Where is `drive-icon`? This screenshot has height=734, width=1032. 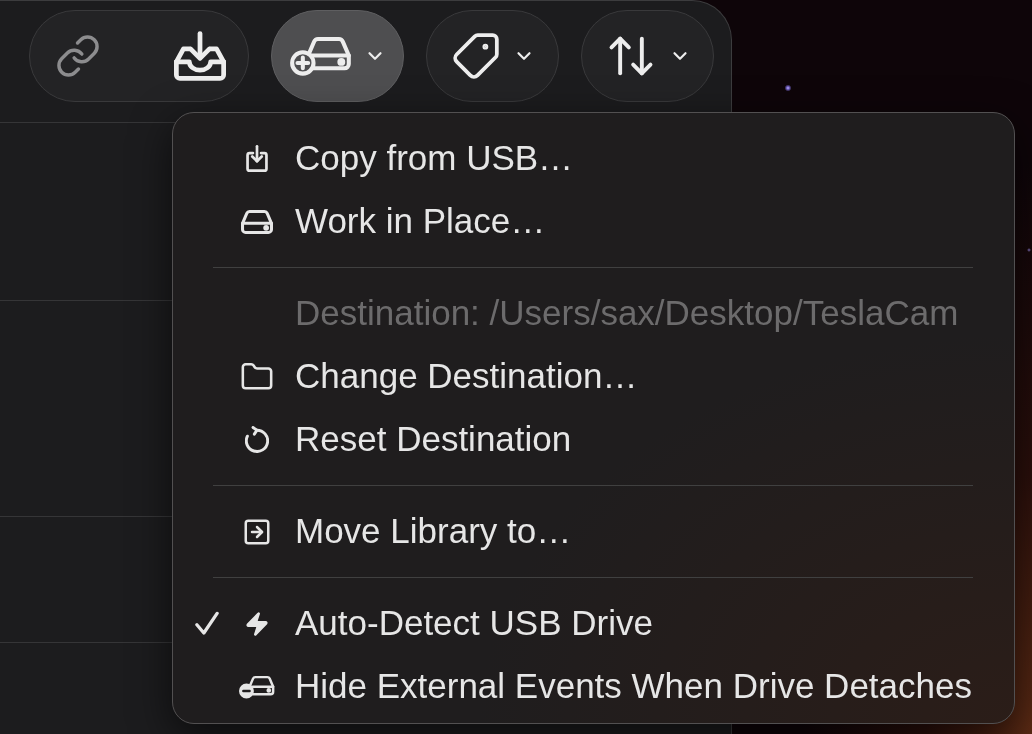
drive-icon is located at coordinates (257, 221).